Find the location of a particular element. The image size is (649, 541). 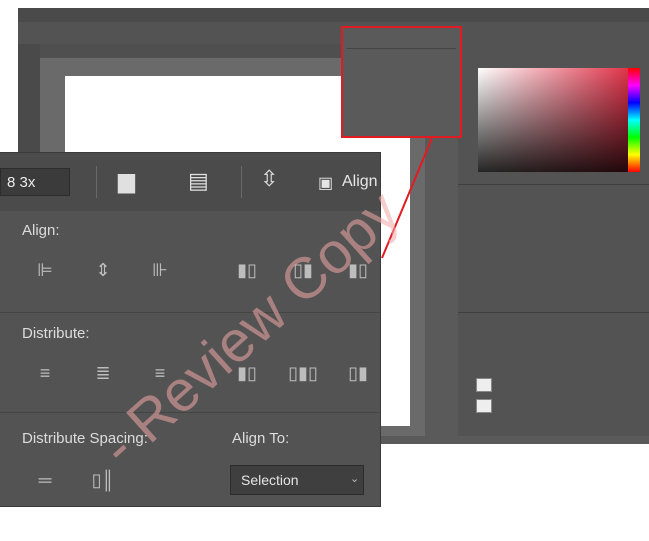

align-panel-icon: ▤ is located at coordinates (198, 181).